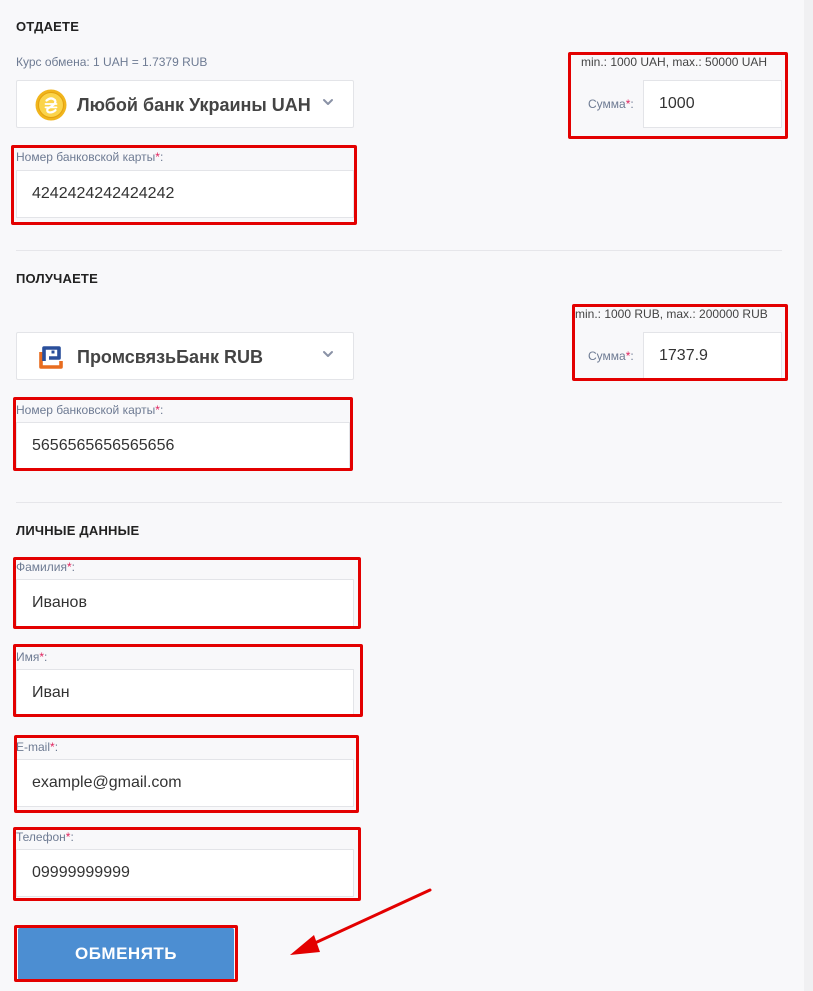  What do you see at coordinates (361, 921) in the screenshot?
I see `red-arrow-icon` at bounding box center [361, 921].